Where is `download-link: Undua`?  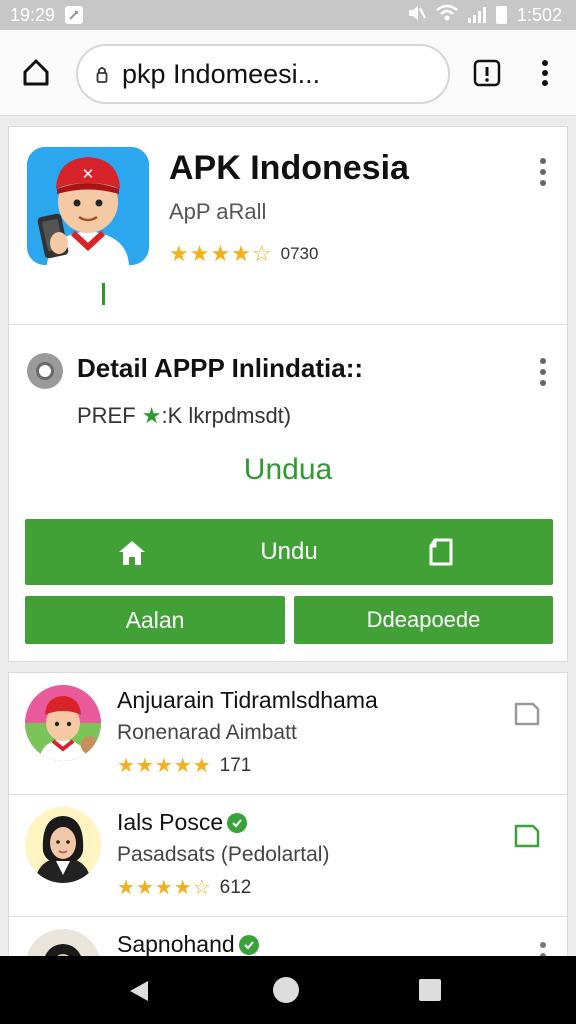
download-link: Undua is located at coordinates (288, 470).